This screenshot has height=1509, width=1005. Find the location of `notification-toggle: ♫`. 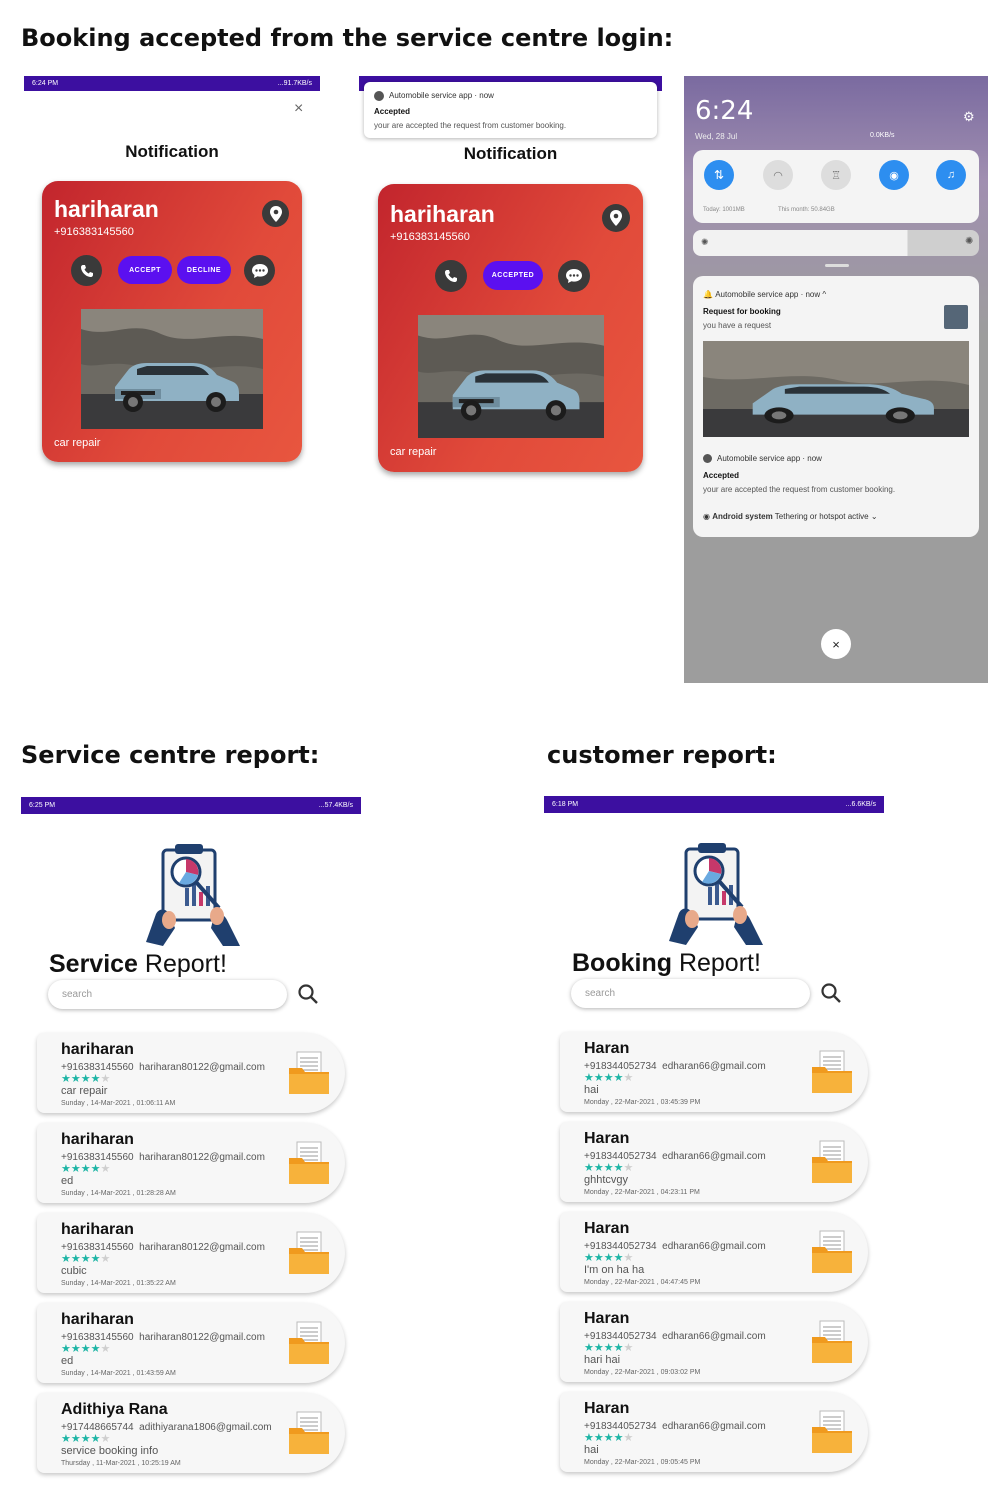

notification-toggle: ♫ is located at coordinates (951, 175).